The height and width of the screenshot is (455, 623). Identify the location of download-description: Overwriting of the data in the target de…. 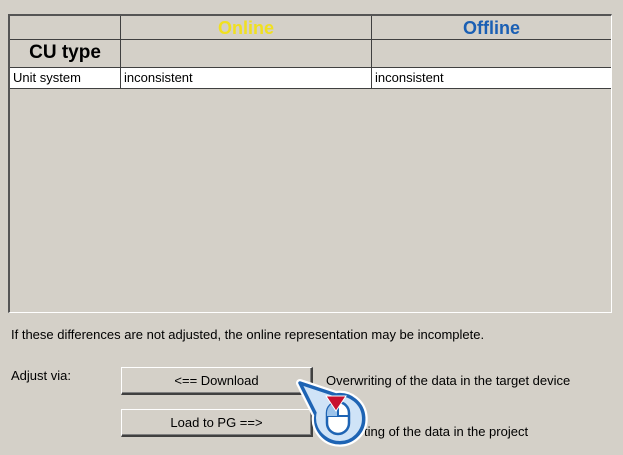
(448, 380).